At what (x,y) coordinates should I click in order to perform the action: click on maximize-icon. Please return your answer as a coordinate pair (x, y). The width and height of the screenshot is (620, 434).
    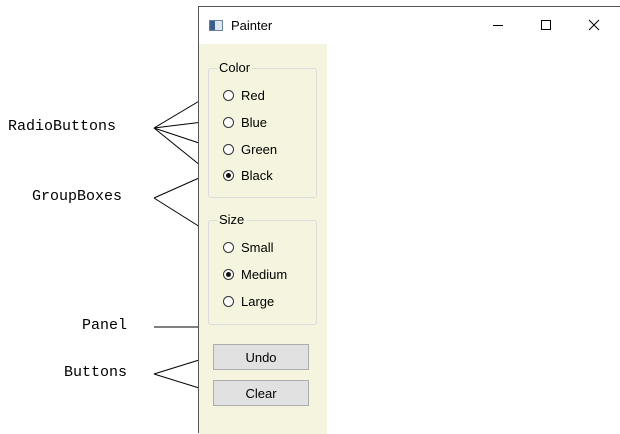
    Looking at the image, I should click on (546, 25).